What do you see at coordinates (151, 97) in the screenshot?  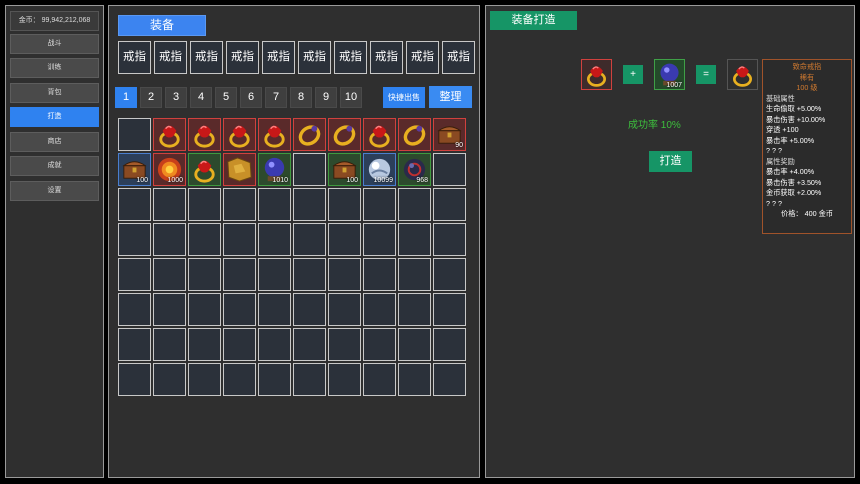 I see `page-button-2: 2` at bounding box center [151, 97].